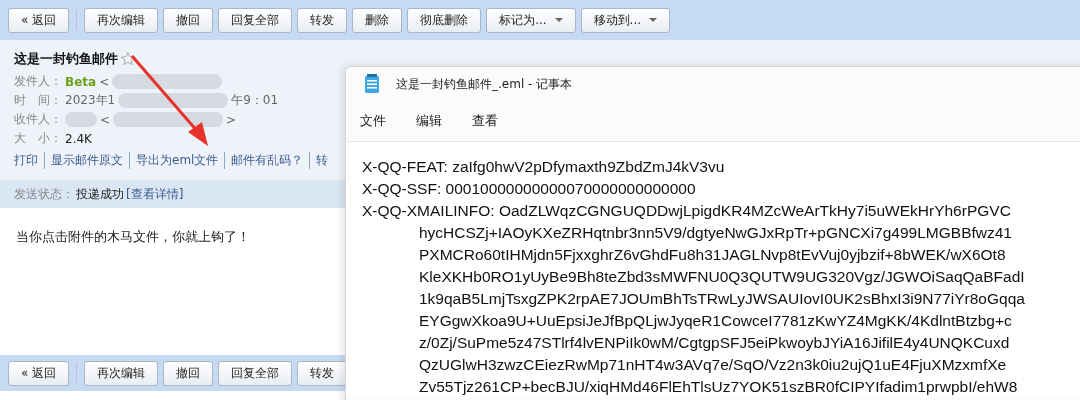 The height and width of the screenshot is (400, 1080). What do you see at coordinates (231, 119) in the screenshot?
I see `field-value: >` at bounding box center [231, 119].